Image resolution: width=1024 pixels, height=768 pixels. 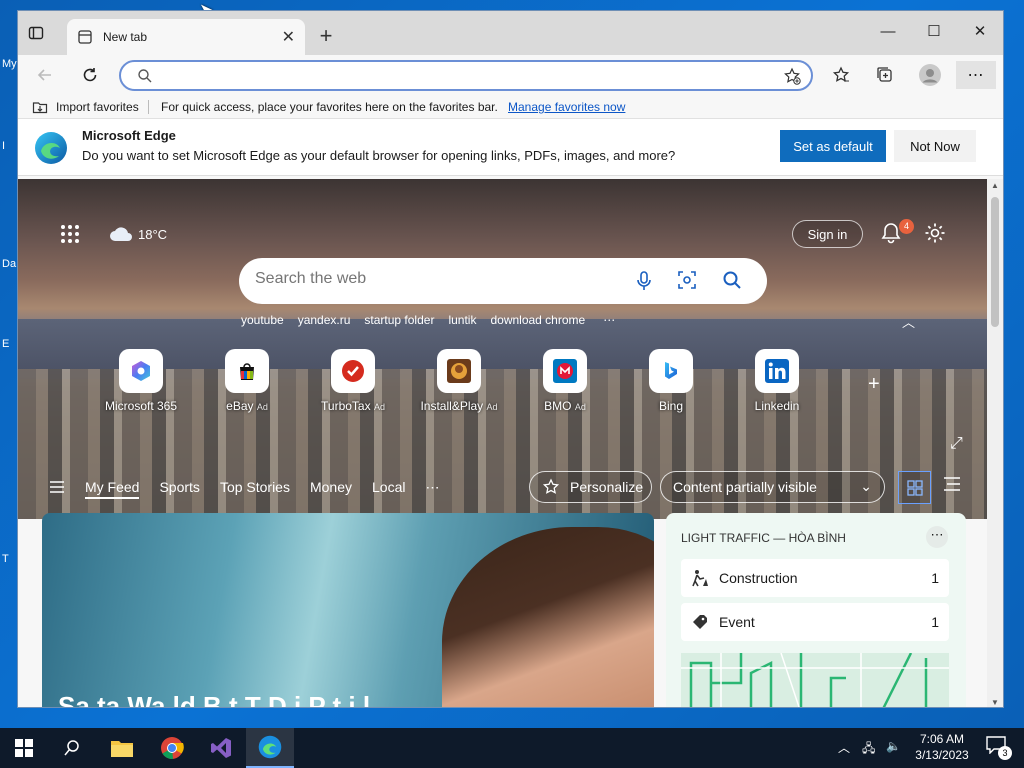 What do you see at coordinates (827, 234) in the screenshot?
I see `sign-in-button: Sign in` at bounding box center [827, 234].